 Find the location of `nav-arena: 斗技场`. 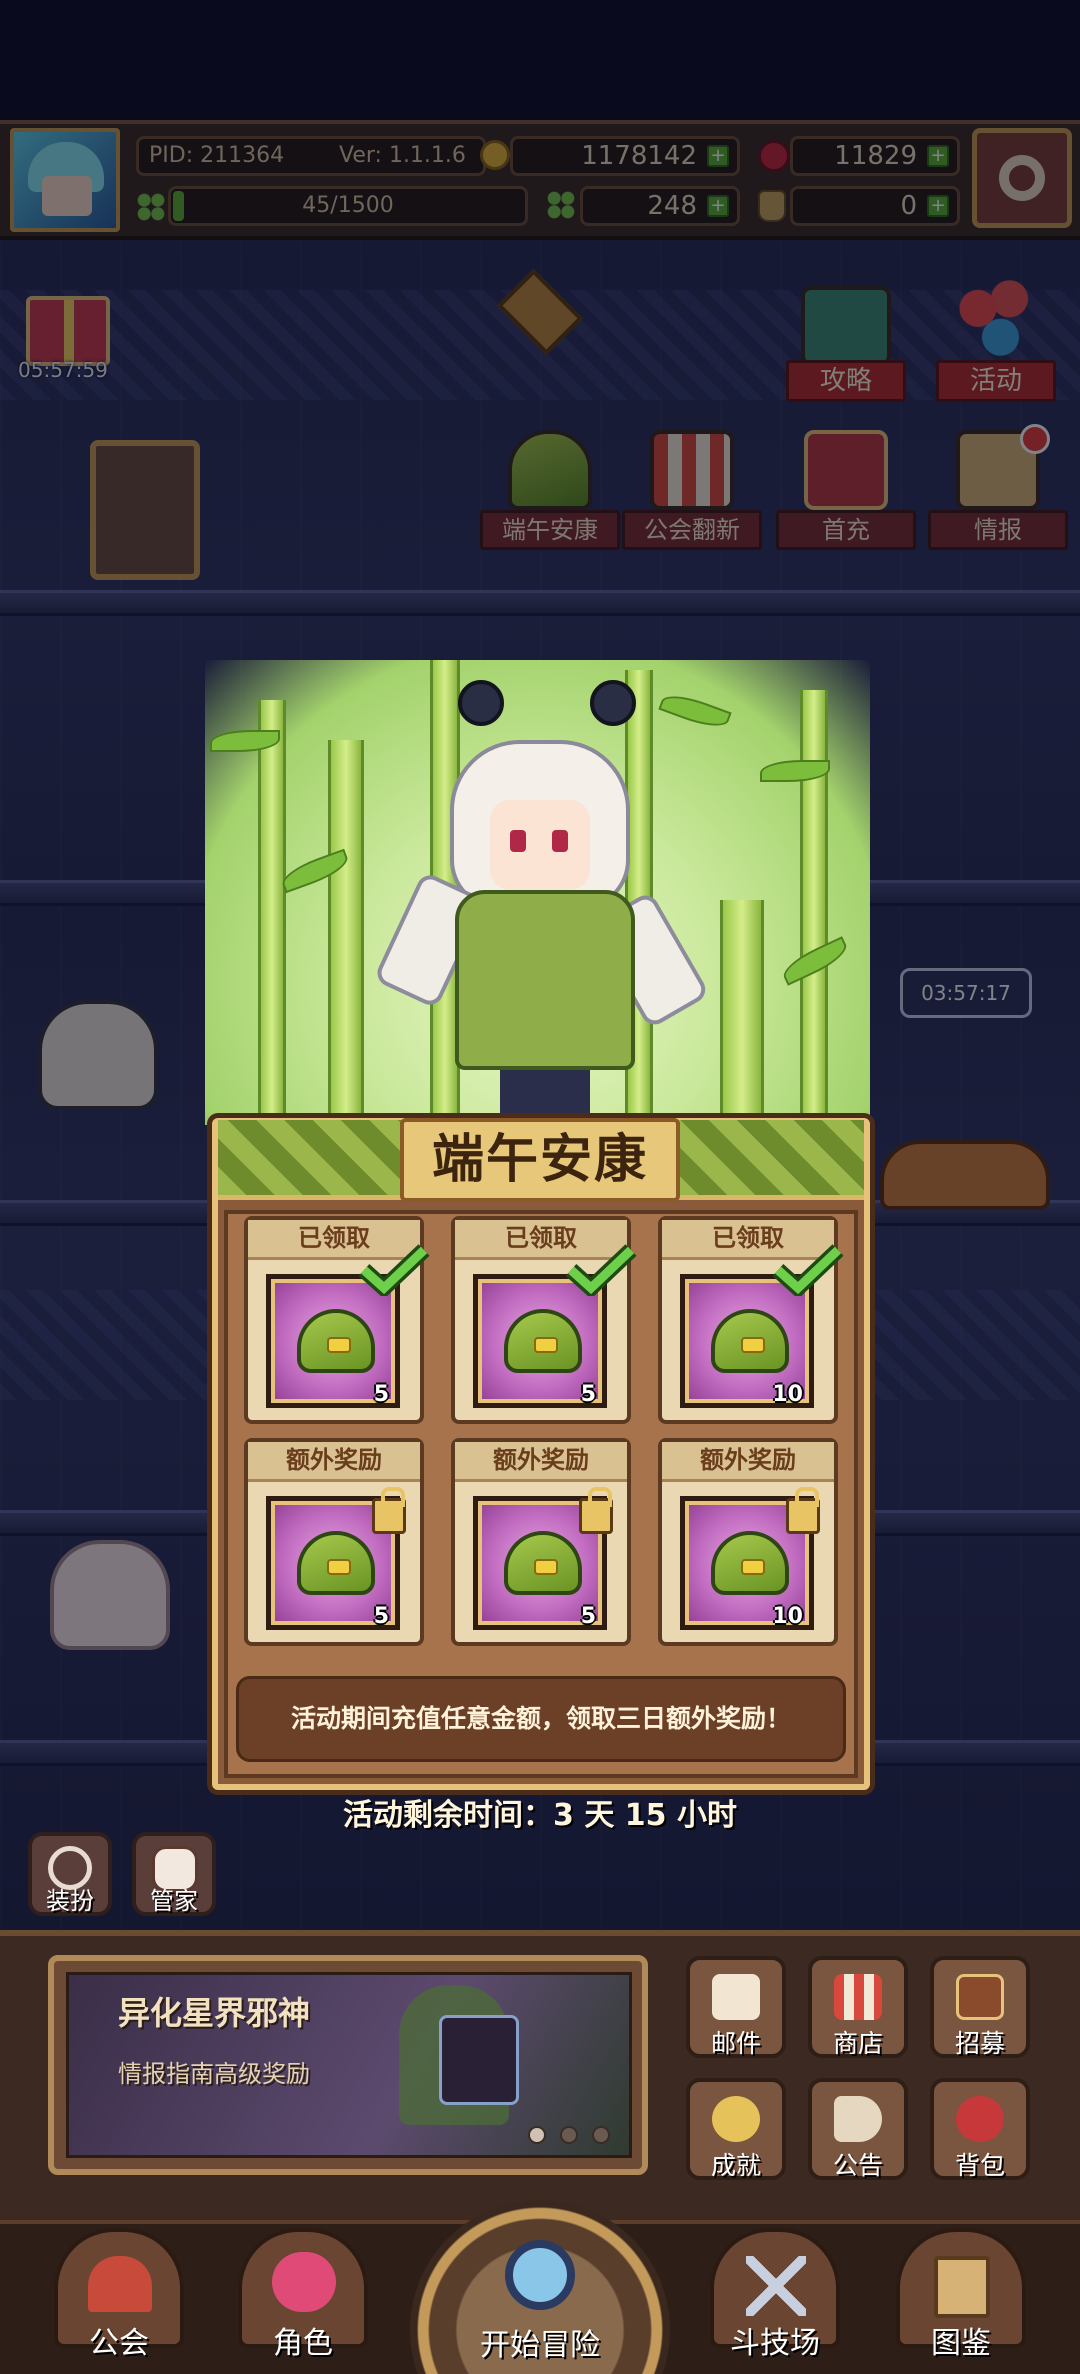

nav-arena: 斗技场 is located at coordinates (775, 2293).